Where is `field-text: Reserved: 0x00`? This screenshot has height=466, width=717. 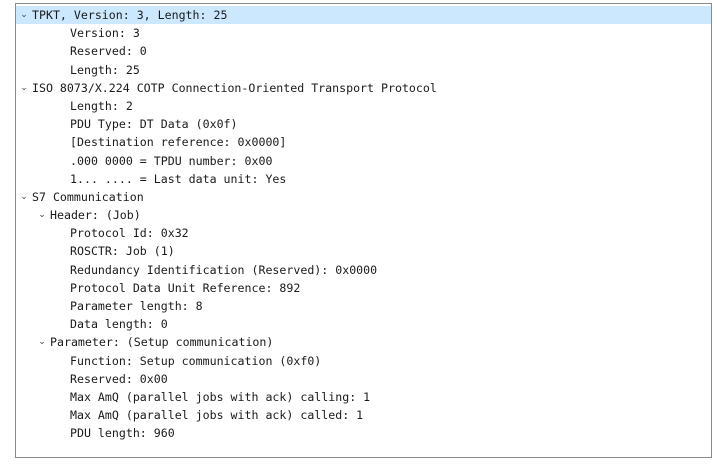 field-text: Reserved: 0x00 is located at coordinates (119, 378).